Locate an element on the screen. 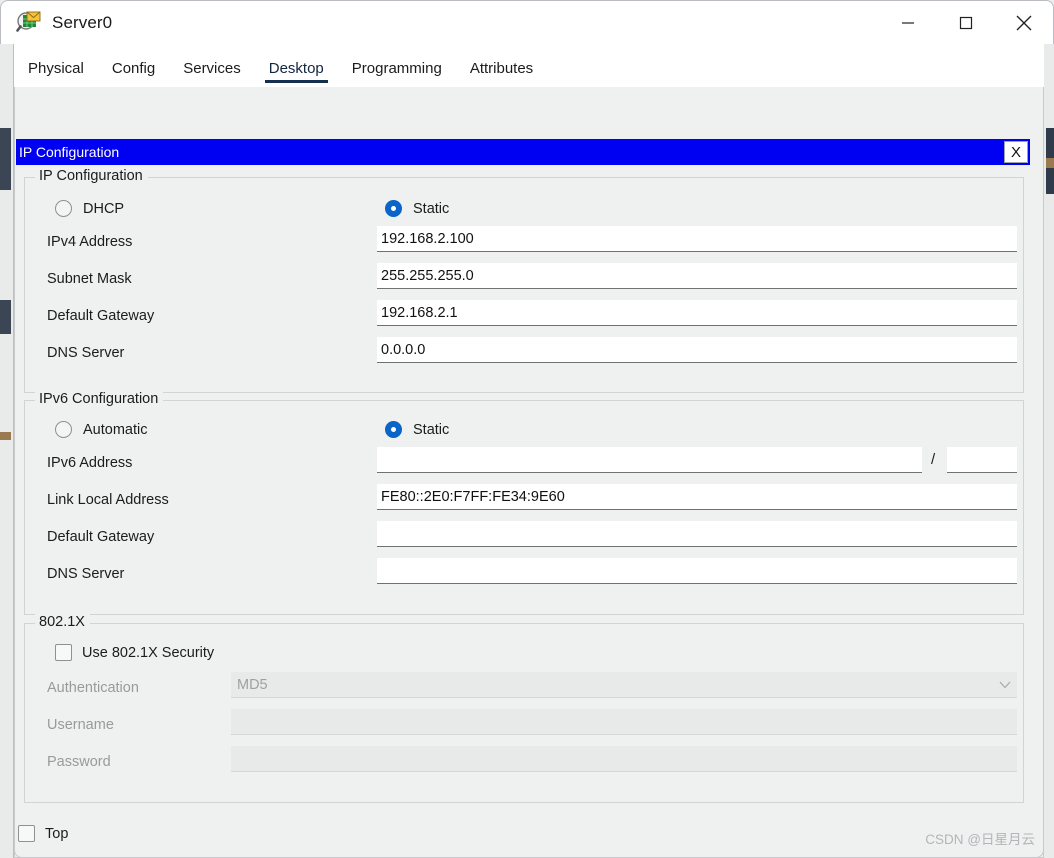 The image size is (1054, 858). ipv4-default-gateway-input is located at coordinates (697, 313).